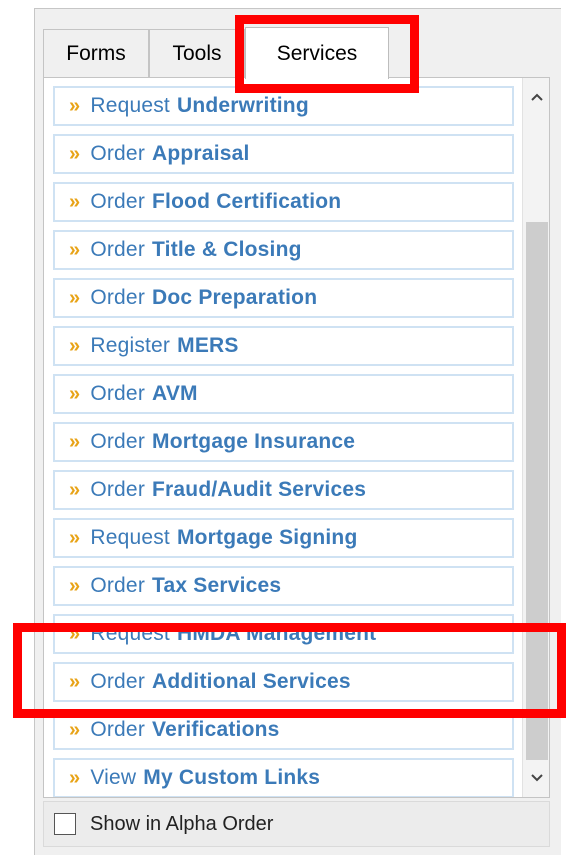 Image resolution: width=566 pixels, height=855 pixels. What do you see at coordinates (182, 823) in the screenshot?
I see `alpha-order-label: Show in Alpha Order` at bounding box center [182, 823].